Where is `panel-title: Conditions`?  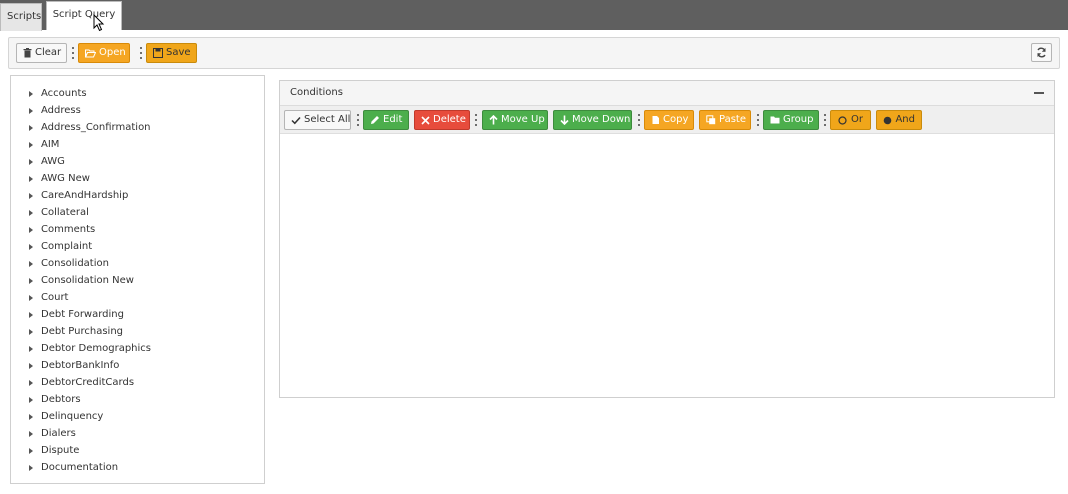 panel-title: Conditions is located at coordinates (316, 92).